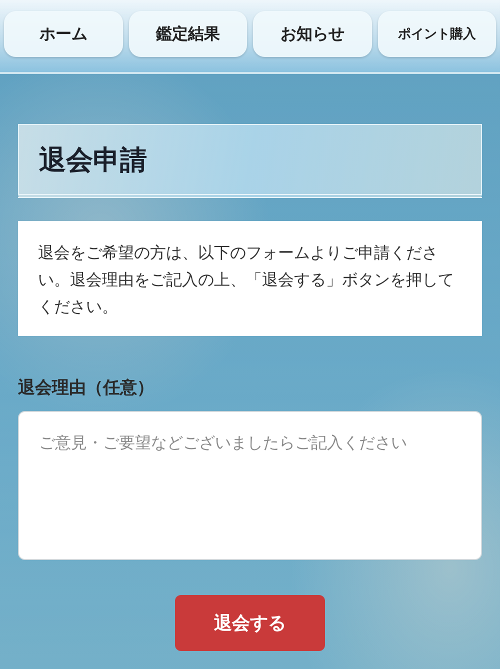 The height and width of the screenshot is (669, 500). Describe the element at coordinates (312, 34) in the screenshot. I see `nav-tab: お知らせ` at that location.